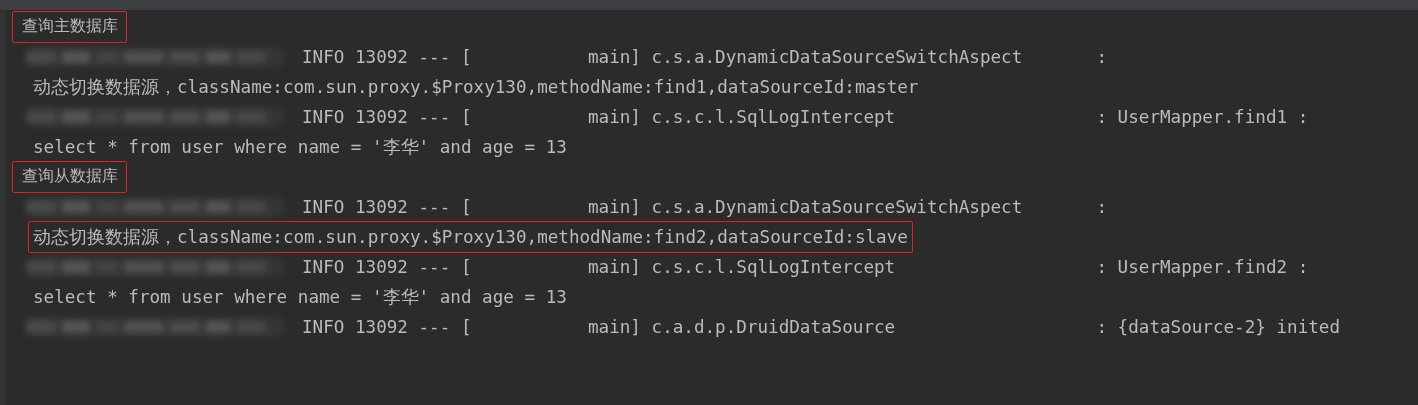  I want to click on log-message: 动态切换数据源，className:com.sun.proxy.$Proxy130,methodName:find2,dataSourceId:slave, so click(470, 237).